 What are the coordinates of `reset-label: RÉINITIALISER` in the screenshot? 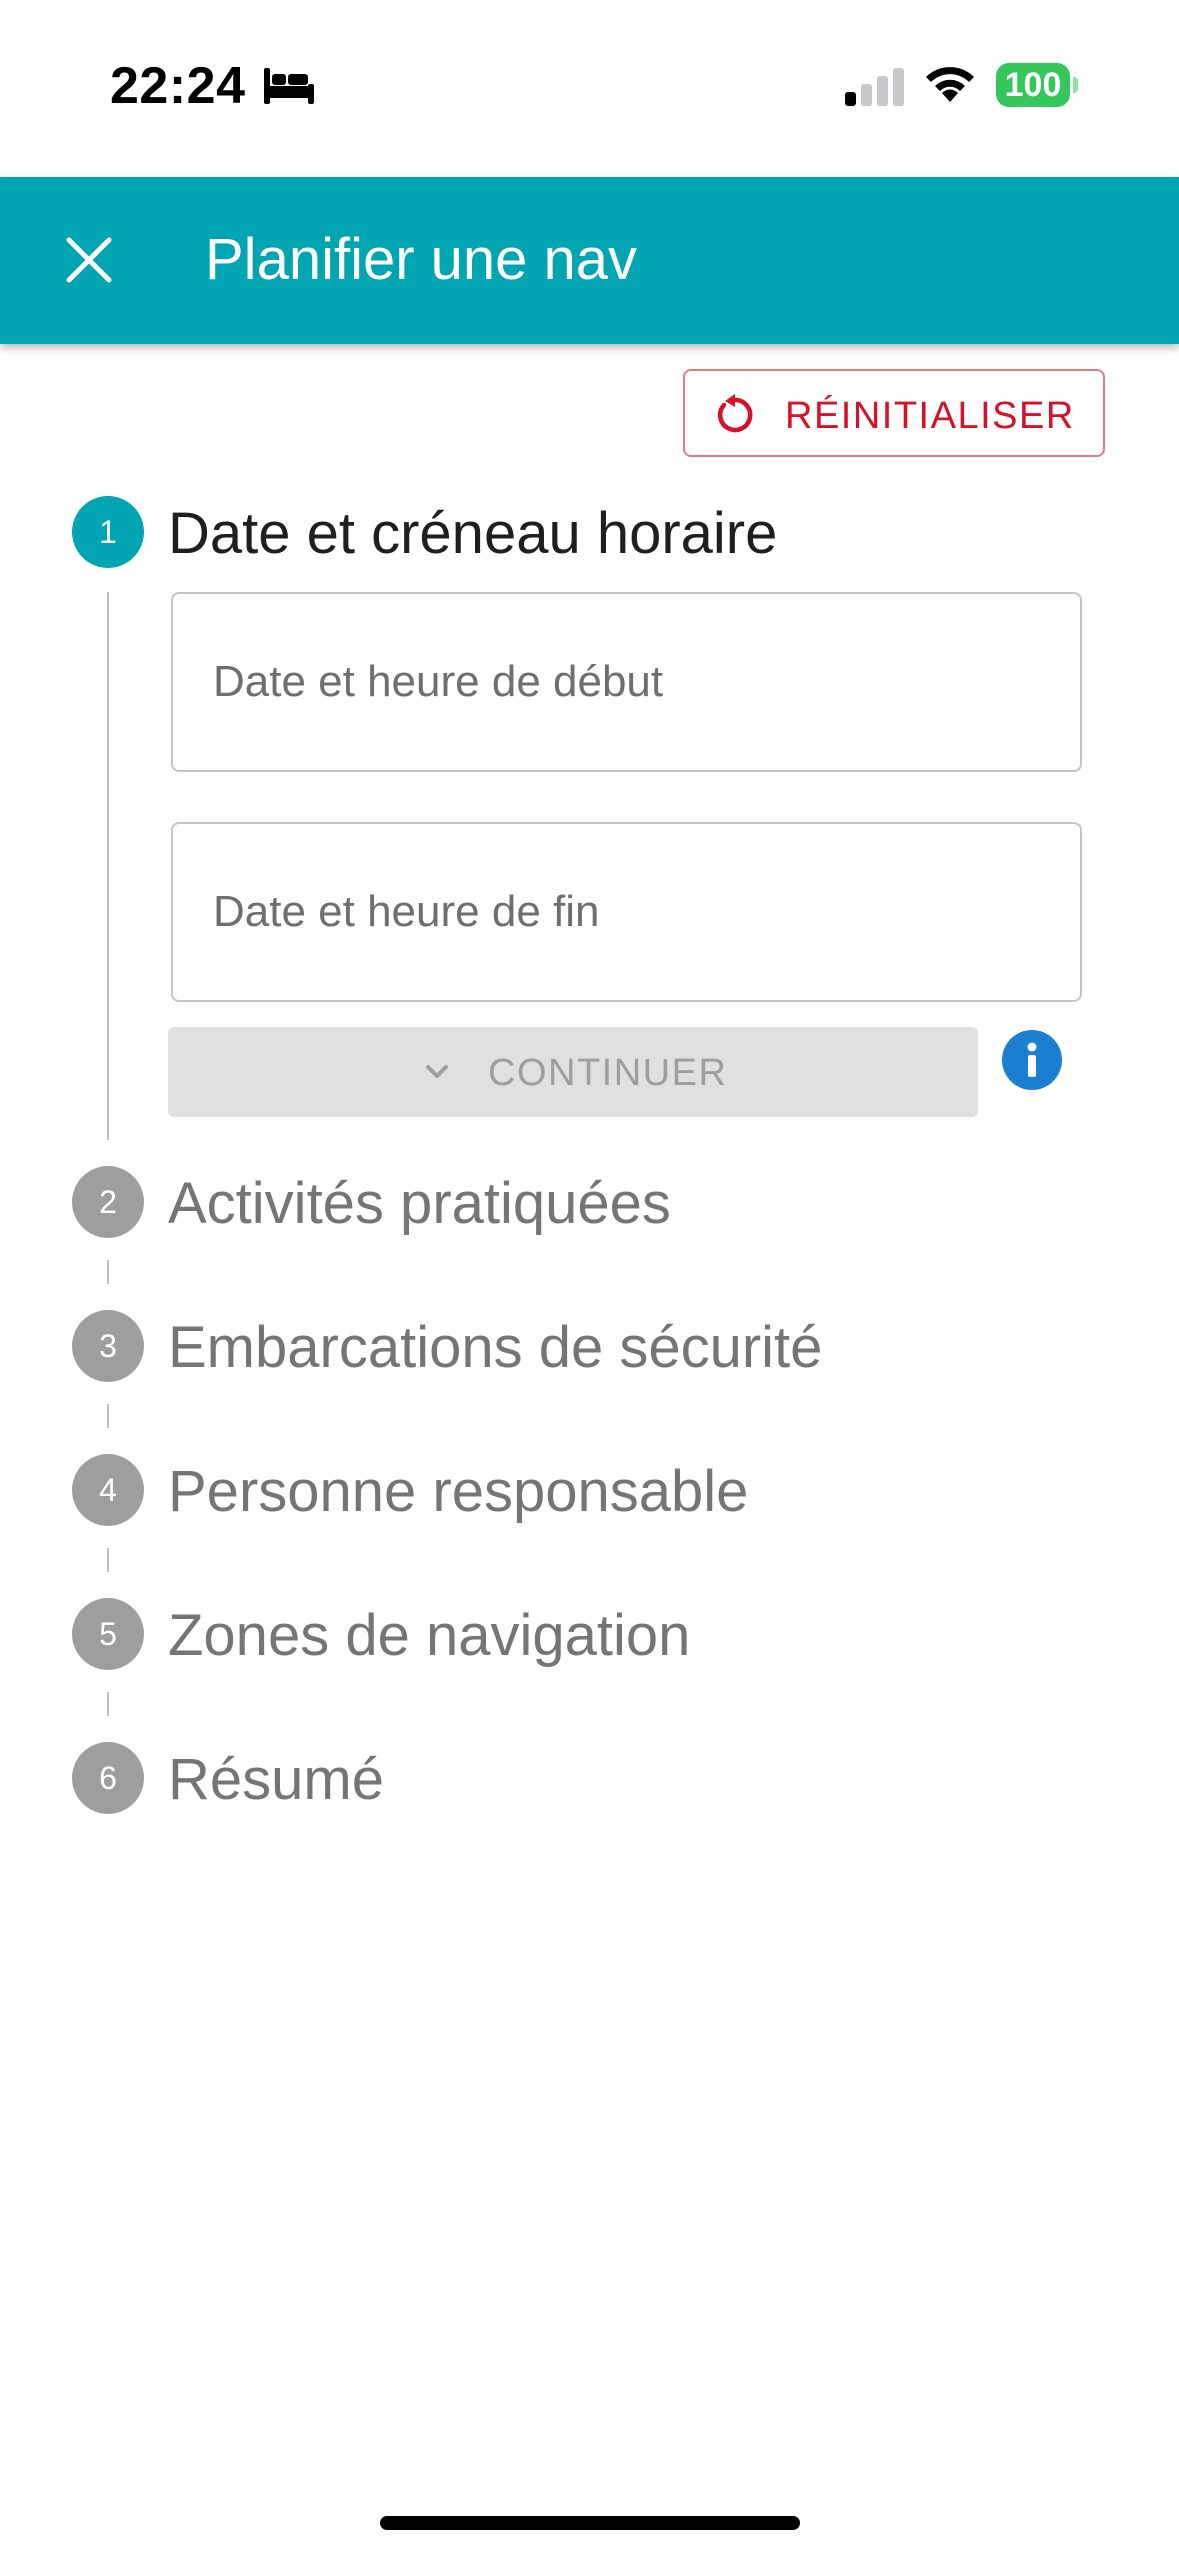 It's located at (930, 416).